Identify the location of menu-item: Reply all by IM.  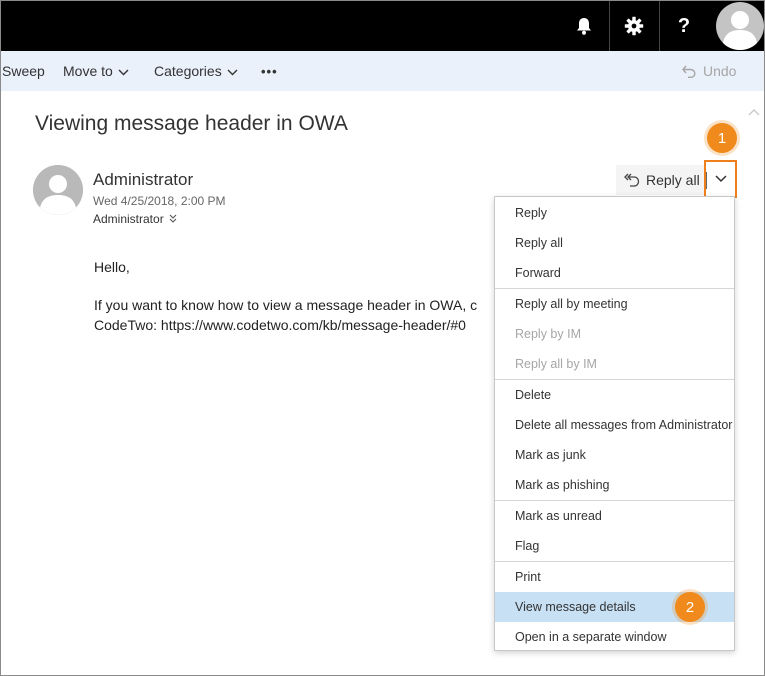
(614, 364).